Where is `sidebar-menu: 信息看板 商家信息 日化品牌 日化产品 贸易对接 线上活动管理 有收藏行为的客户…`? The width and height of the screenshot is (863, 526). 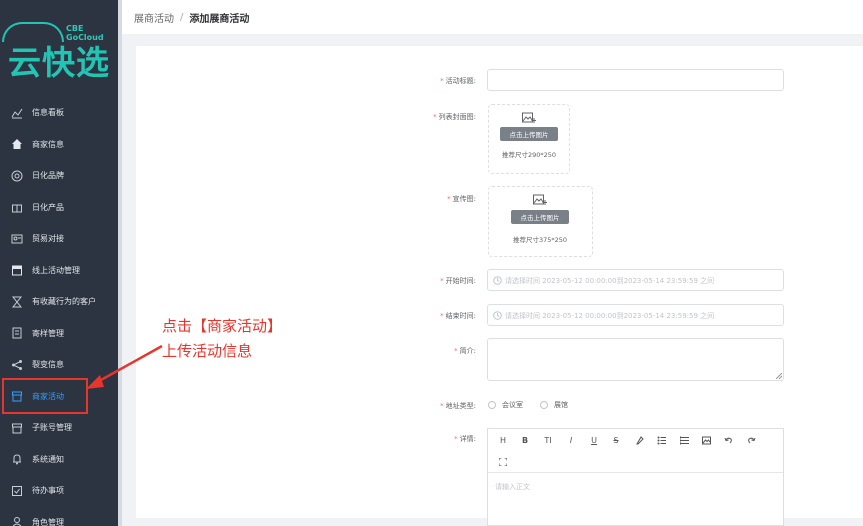 sidebar-menu: 信息看板 商家信息 日化品牌 日化产品 贸易对接 线上活动管理 有收藏行为的客户… is located at coordinates (59, 311).